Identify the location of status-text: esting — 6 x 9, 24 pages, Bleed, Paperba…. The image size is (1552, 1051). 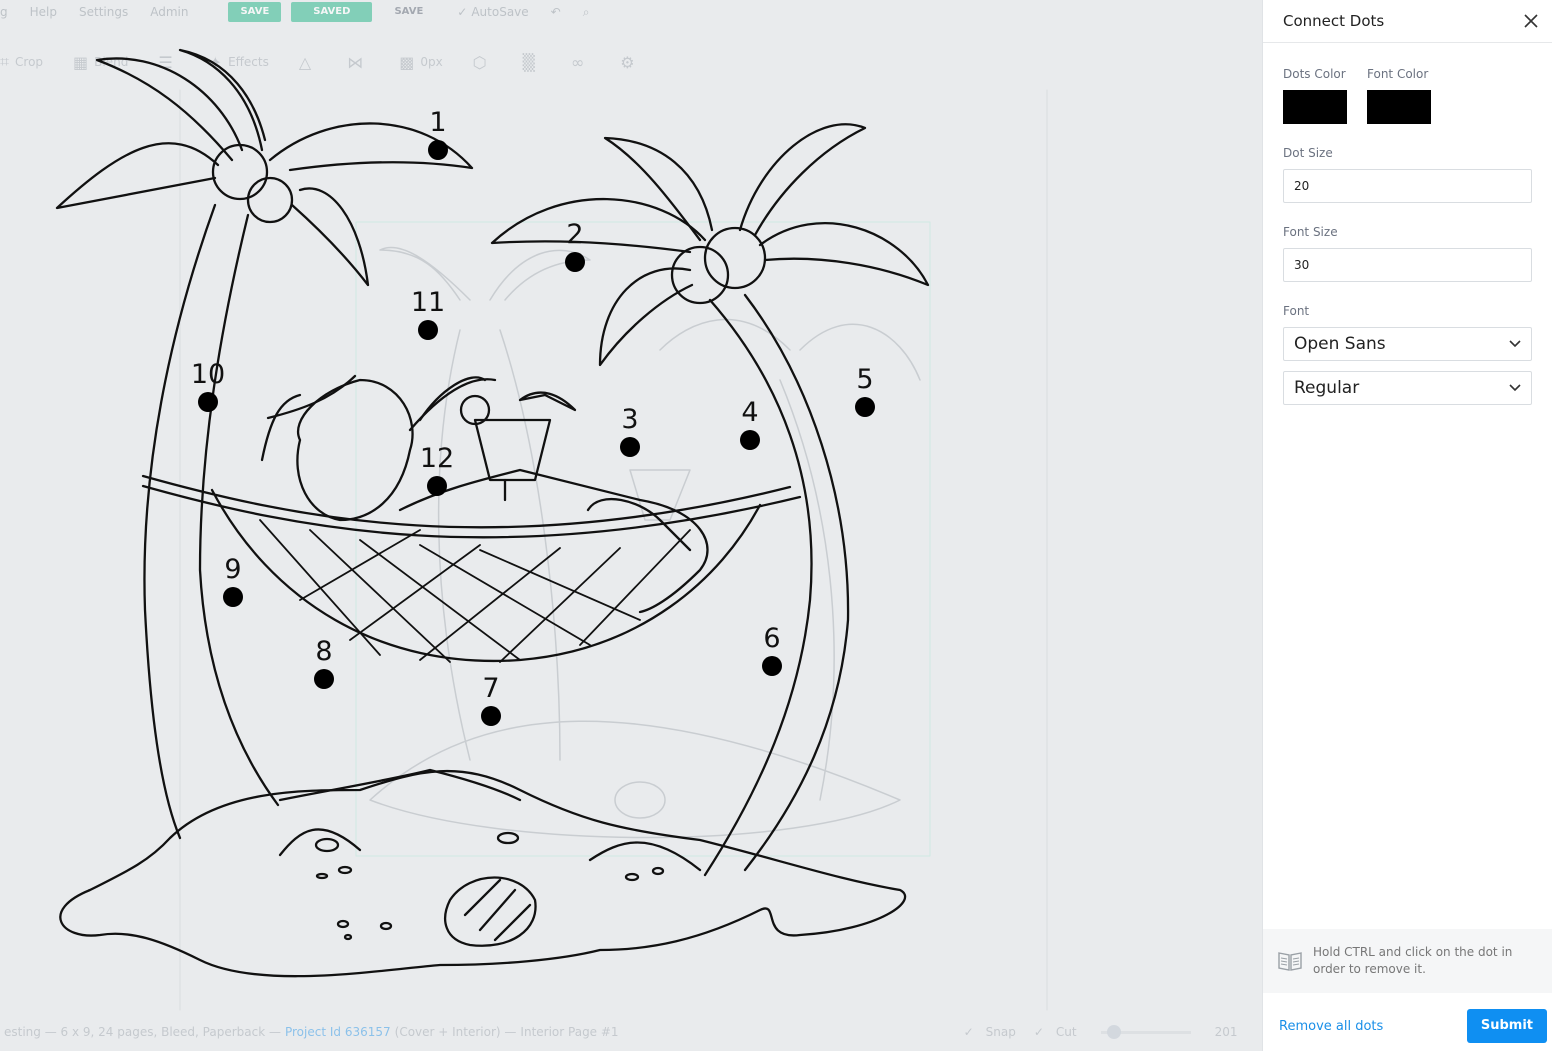
(142, 1032).